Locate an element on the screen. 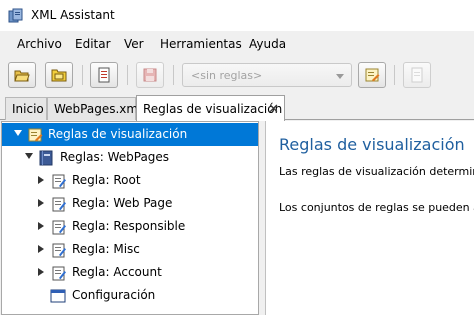  tree-item-root: Reglas de visualización is located at coordinates (130, 134).